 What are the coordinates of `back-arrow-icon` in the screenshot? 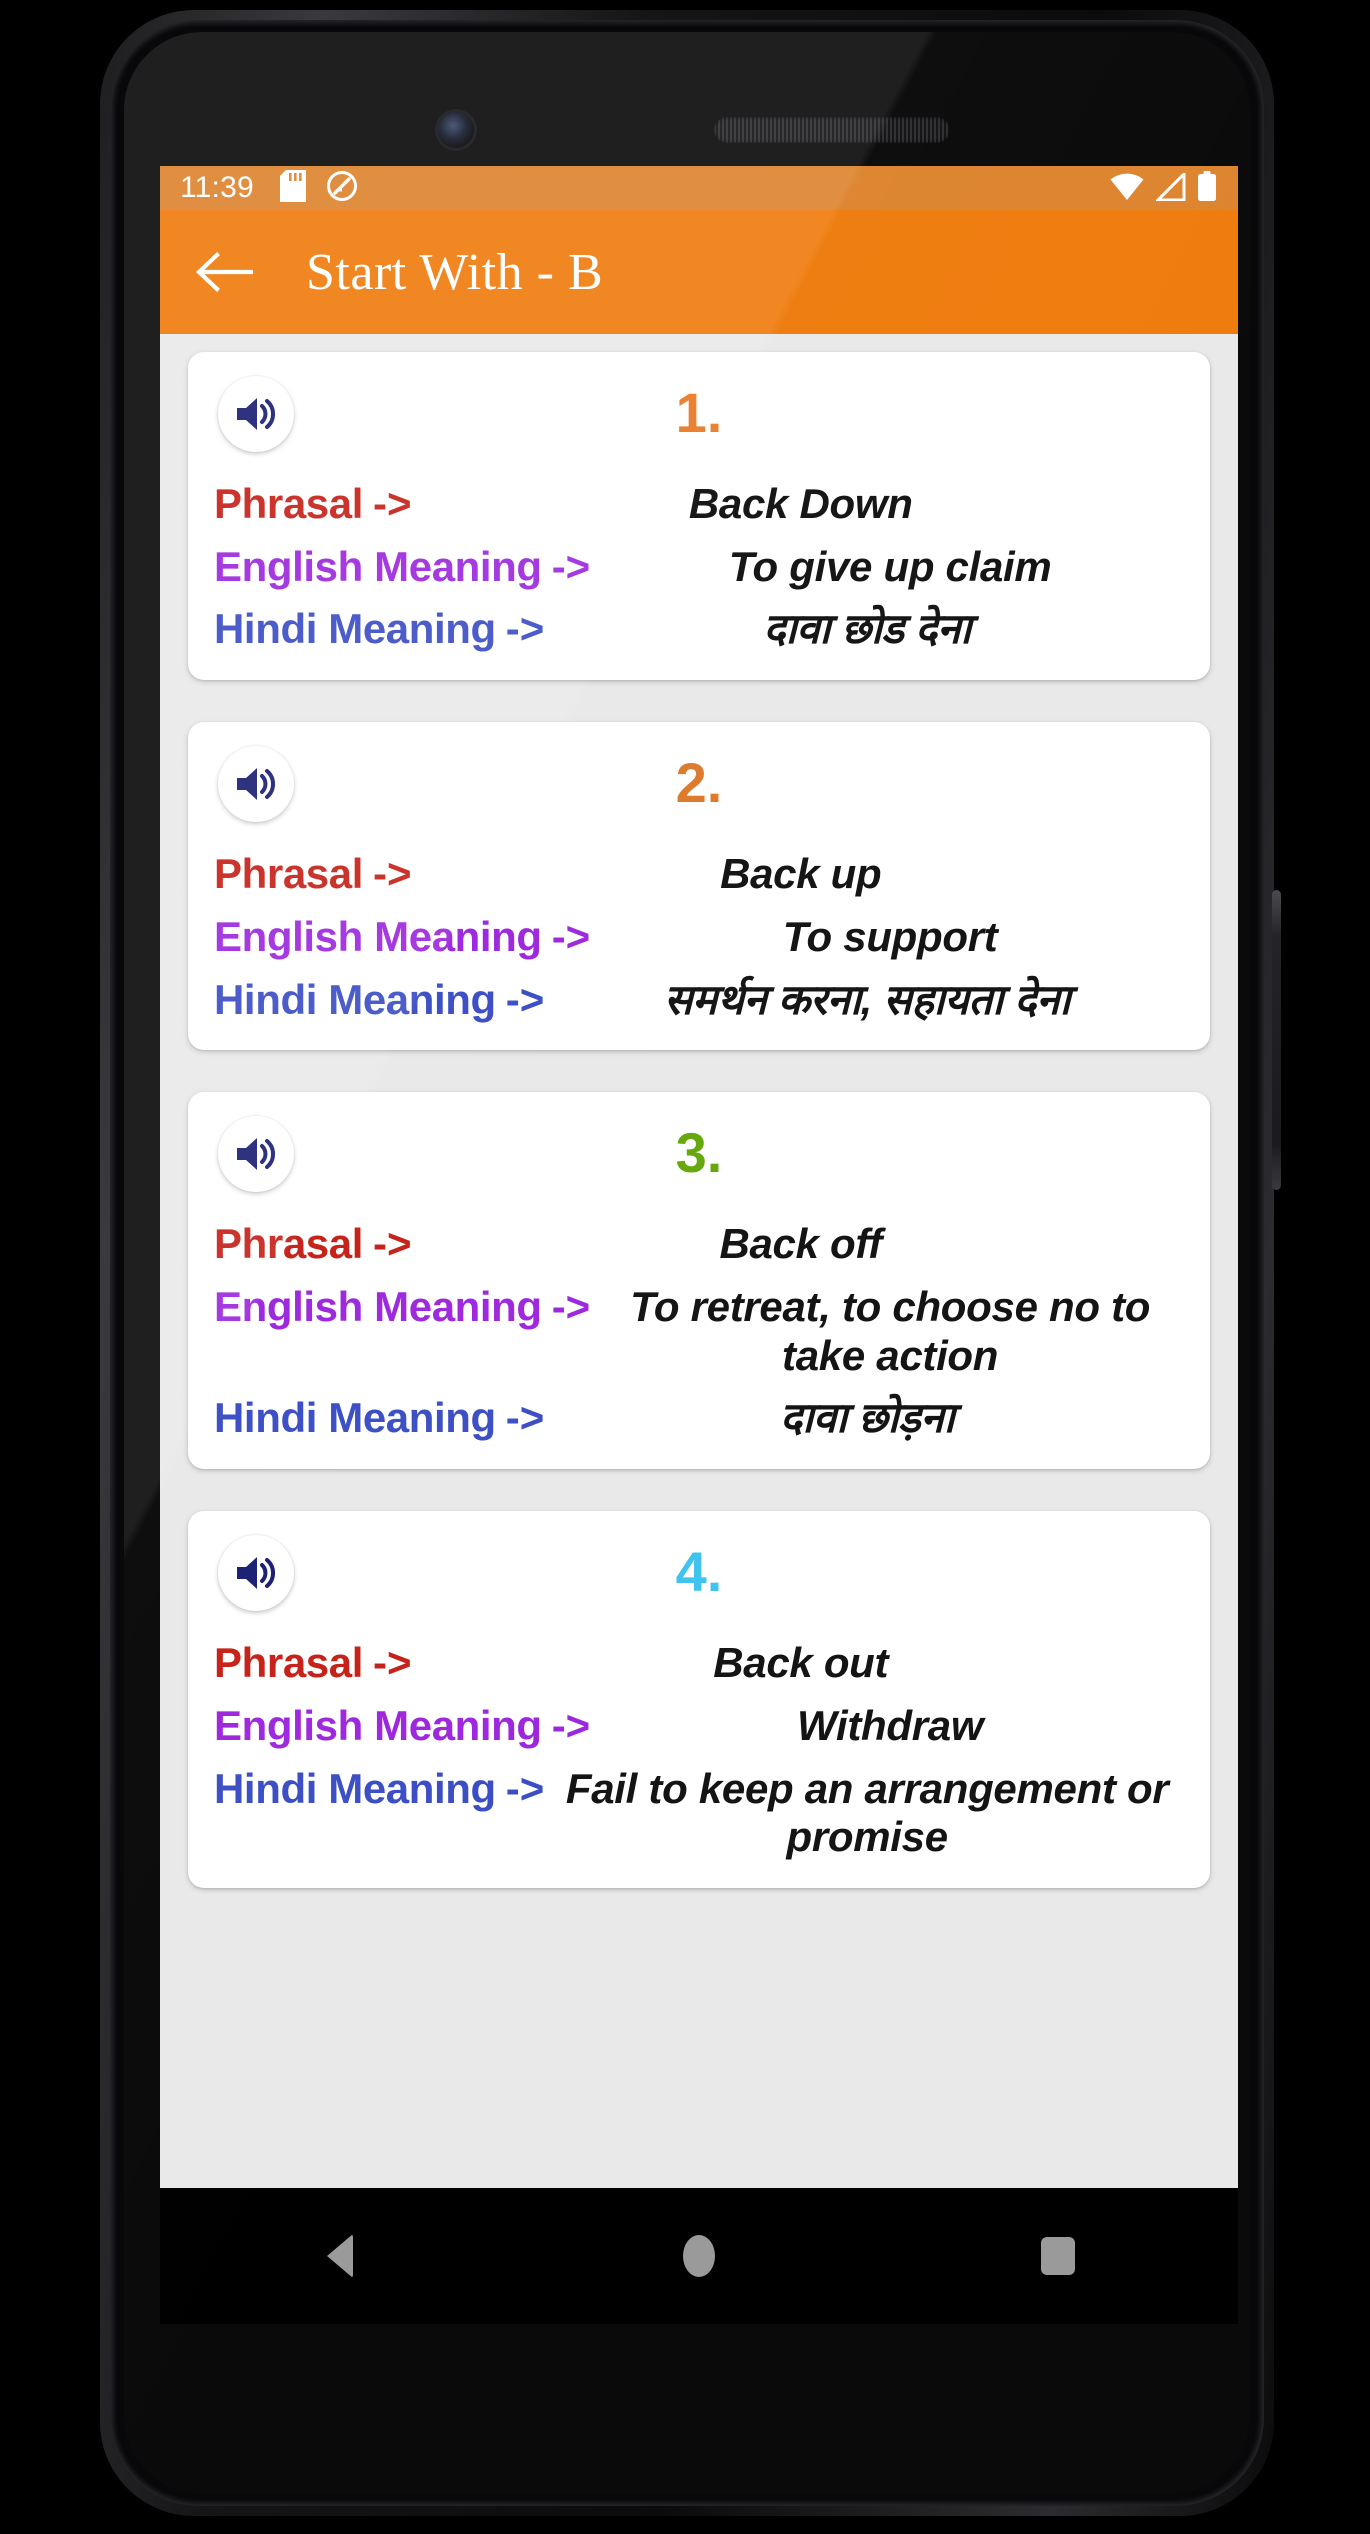 It's located at (224, 272).